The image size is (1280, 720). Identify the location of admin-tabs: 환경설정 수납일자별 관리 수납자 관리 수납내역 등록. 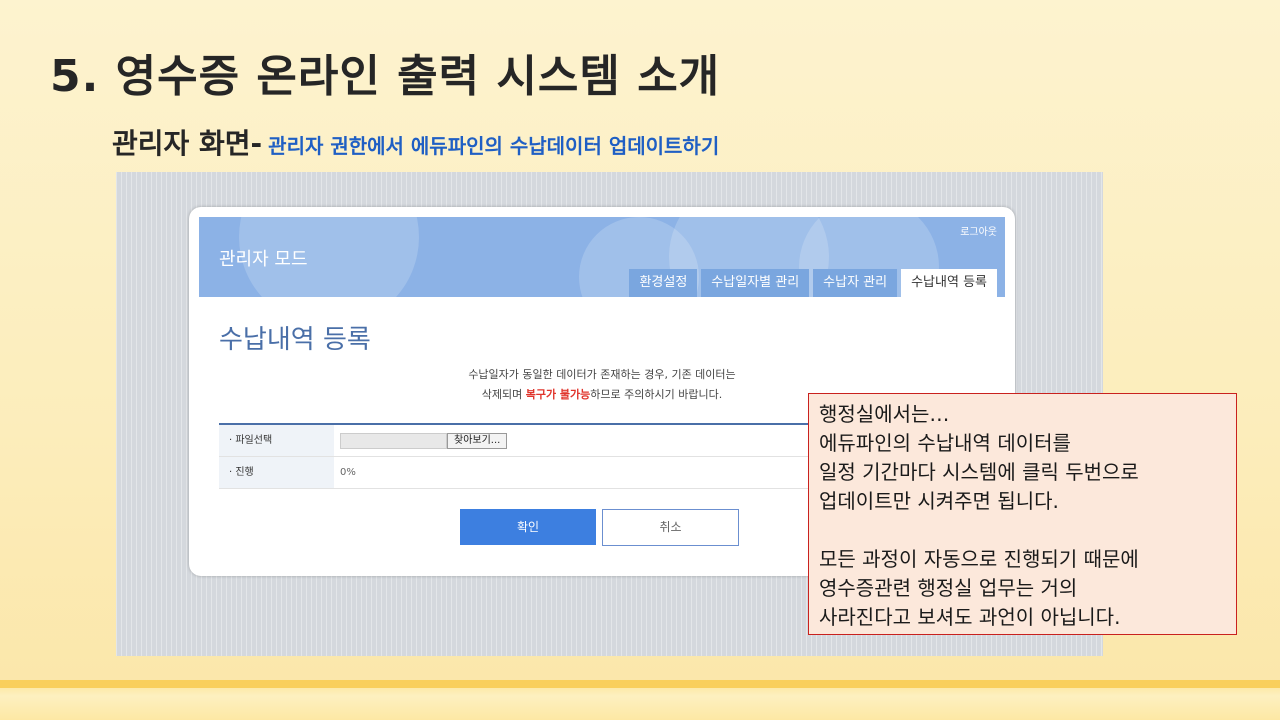
(813, 283).